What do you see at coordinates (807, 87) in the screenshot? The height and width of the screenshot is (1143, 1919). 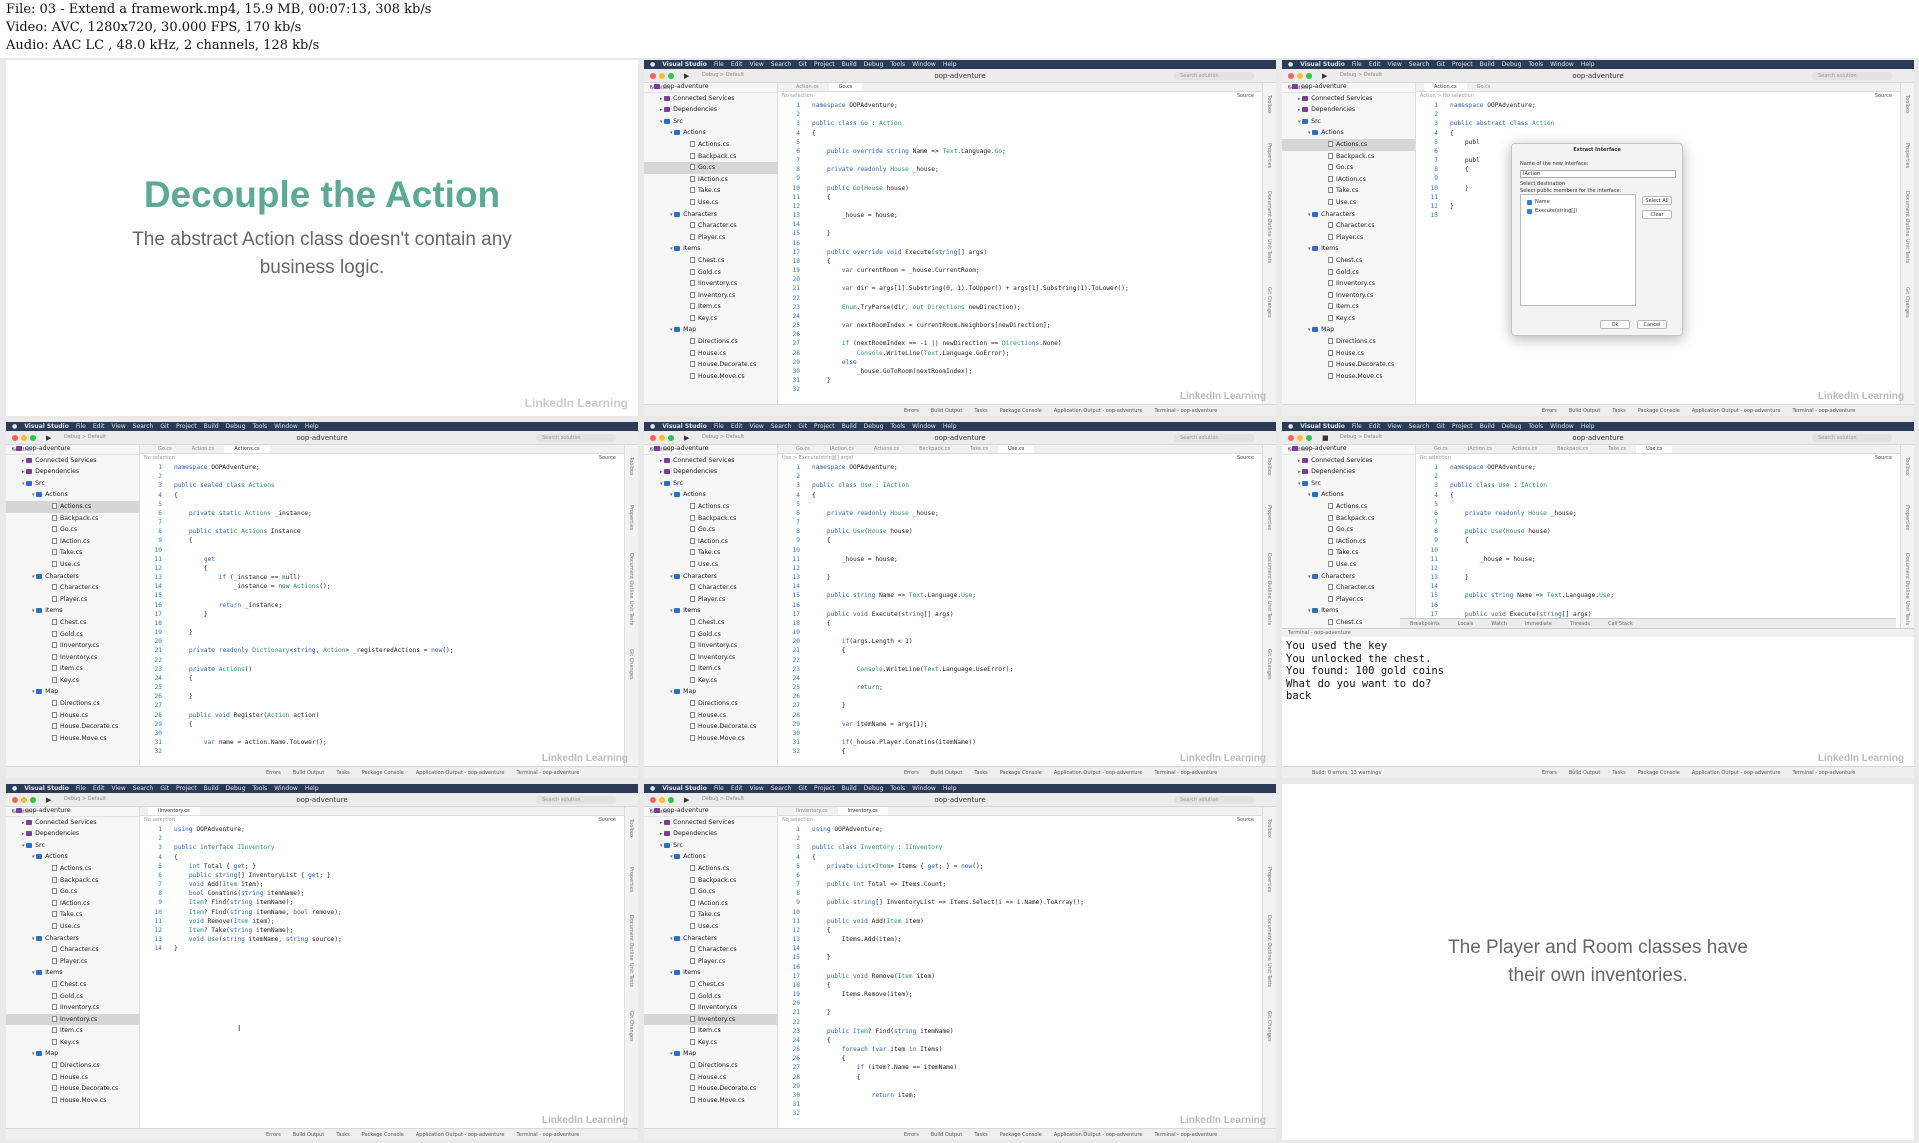 I see `editor-tab: Action.cs` at bounding box center [807, 87].